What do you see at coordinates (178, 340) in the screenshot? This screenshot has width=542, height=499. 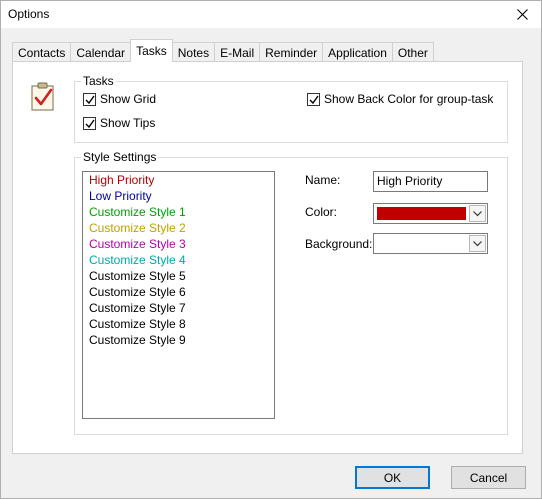 I see `list-item: Customize Style 9` at bounding box center [178, 340].